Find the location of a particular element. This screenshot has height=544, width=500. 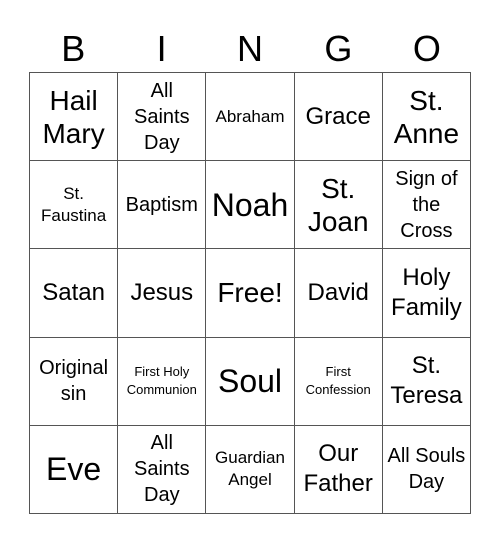

bingo-cell: Sign of the Cross is located at coordinates (426, 205).